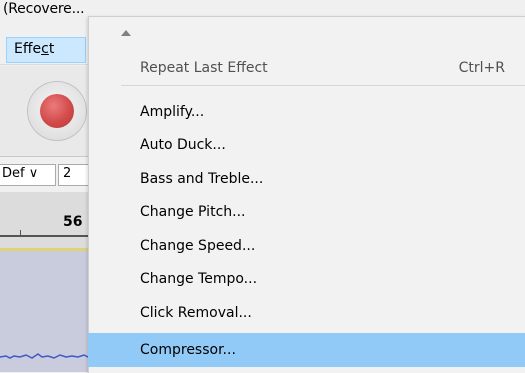 This screenshot has height=373, width=525. What do you see at coordinates (50, 236) in the screenshot?
I see `ruler-baseline` at bounding box center [50, 236].